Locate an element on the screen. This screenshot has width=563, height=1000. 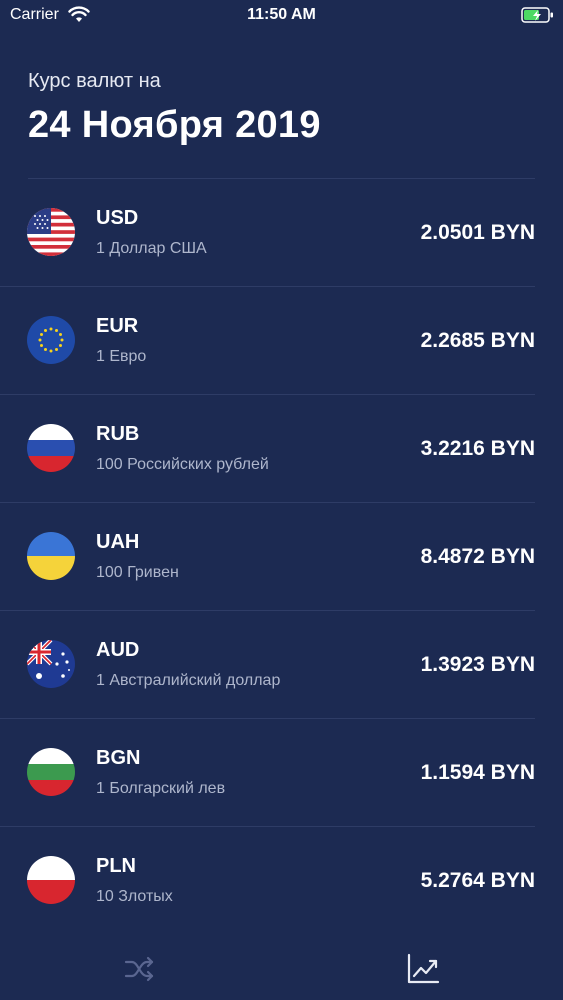
currency-code: RUB is located at coordinates (118, 434).